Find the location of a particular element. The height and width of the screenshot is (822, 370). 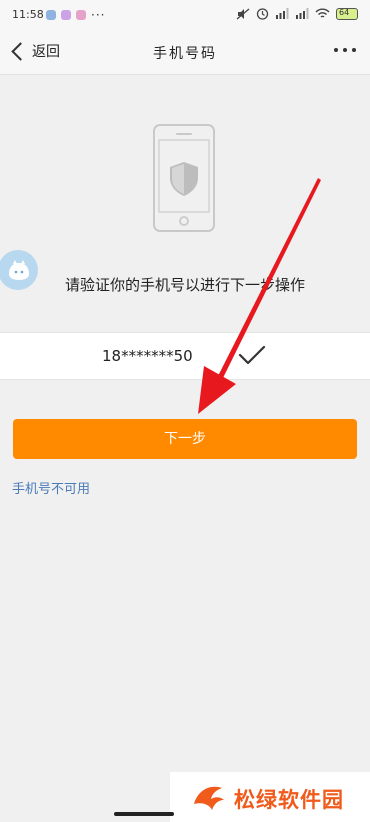

checkmark-icon is located at coordinates (252, 355).